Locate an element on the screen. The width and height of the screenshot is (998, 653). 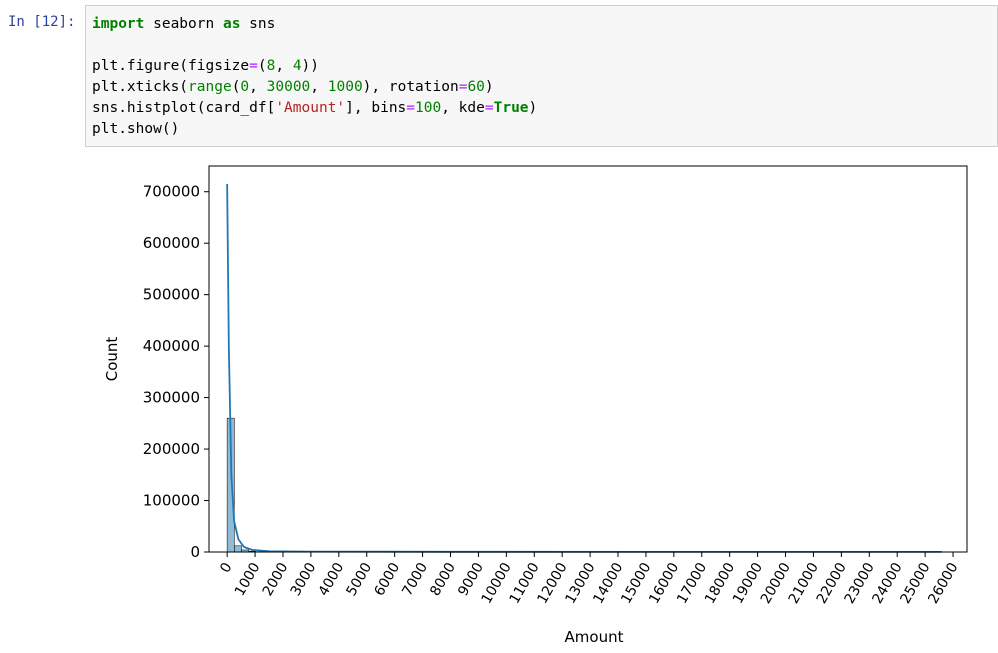
y-tick-label: 500000 is located at coordinates (171, 295).